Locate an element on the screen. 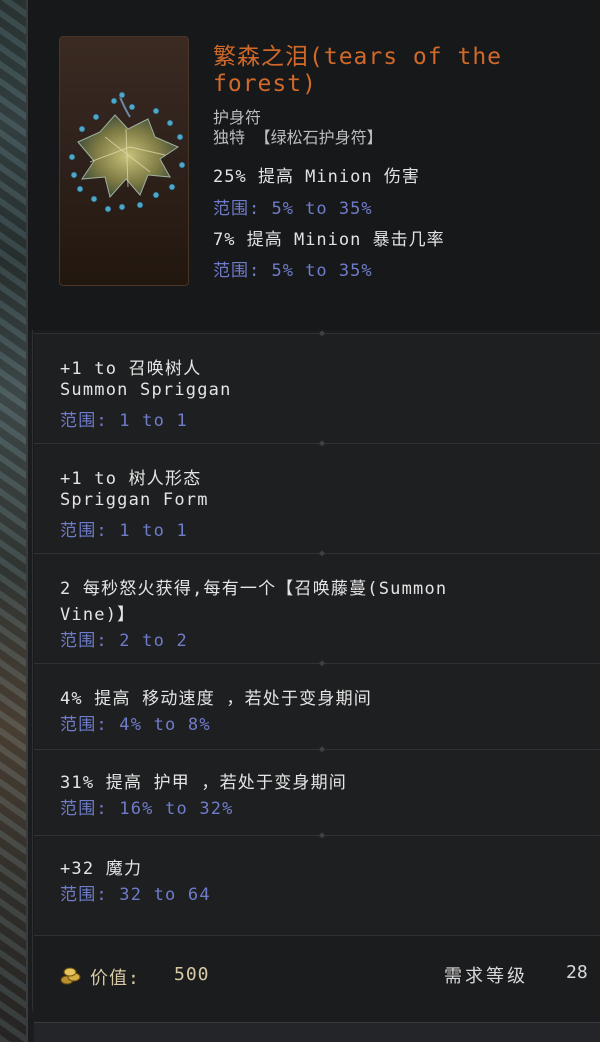 This screenshot has height=1042, width=600. affix-line: Vine)】 is located at coordinates (98, 615).